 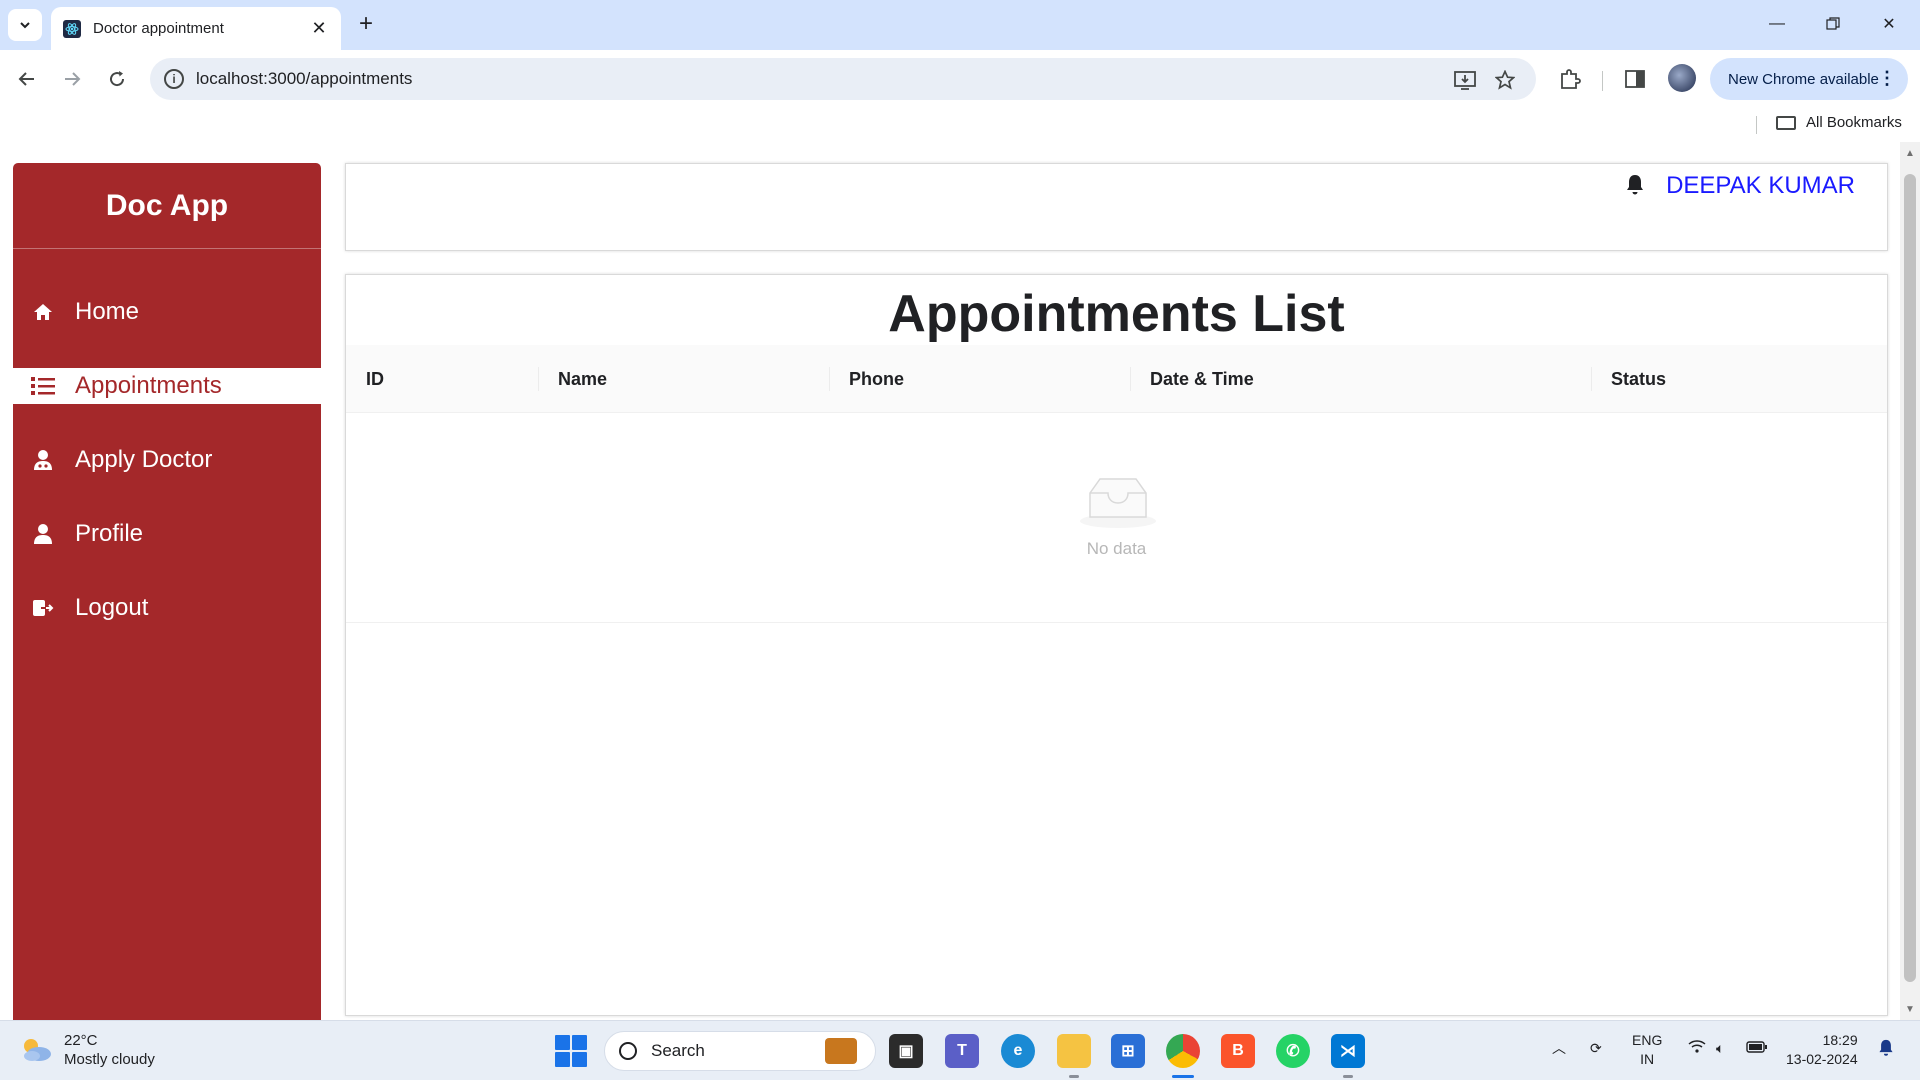 What do you see at coordinates (1238, 1051) in the screenshot?
I see `brave-icon: B` at bounding box center [1238, 1051].